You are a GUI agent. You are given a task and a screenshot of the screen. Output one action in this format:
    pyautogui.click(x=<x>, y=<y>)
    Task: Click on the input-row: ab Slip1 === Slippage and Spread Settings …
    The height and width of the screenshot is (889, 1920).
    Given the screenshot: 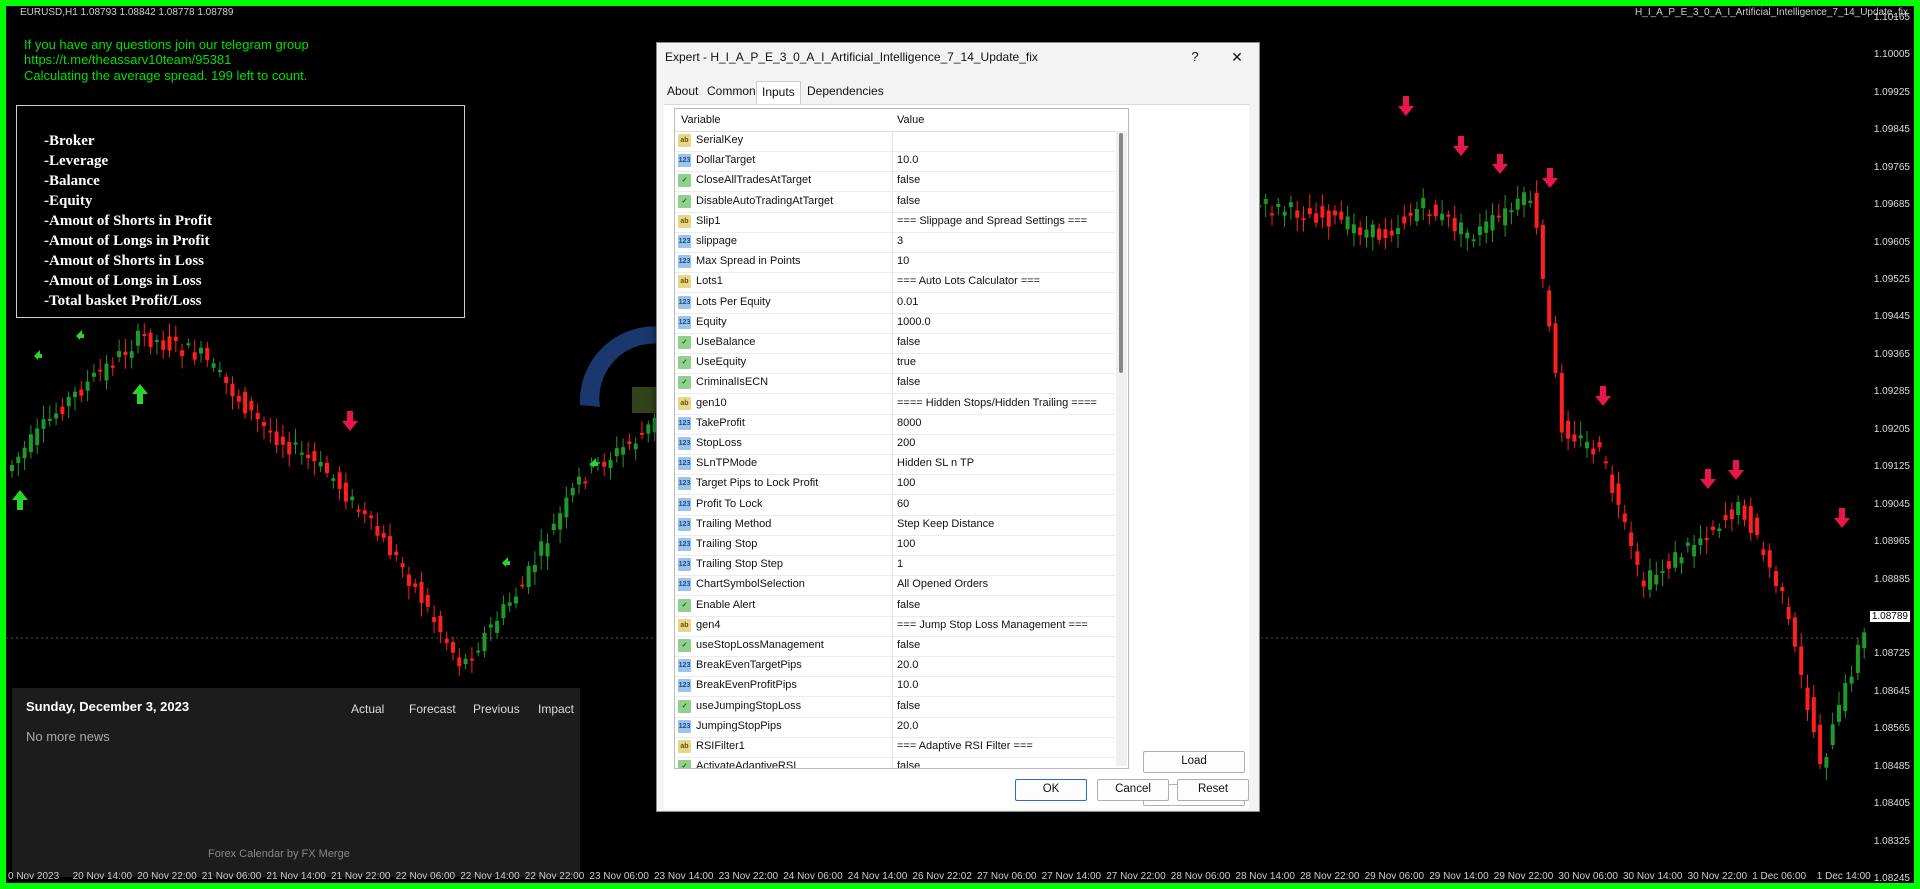 What is the action you would take?
    pyautogui.click(x=895, y=222)
    